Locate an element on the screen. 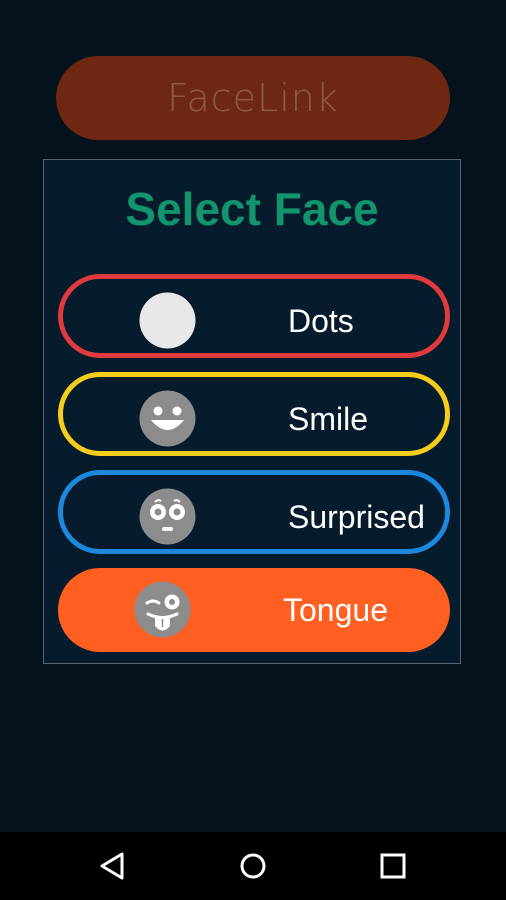 Image resolution: width=506 pixels, height=900 pixels. home-icon is located at coordinates (253, 866).